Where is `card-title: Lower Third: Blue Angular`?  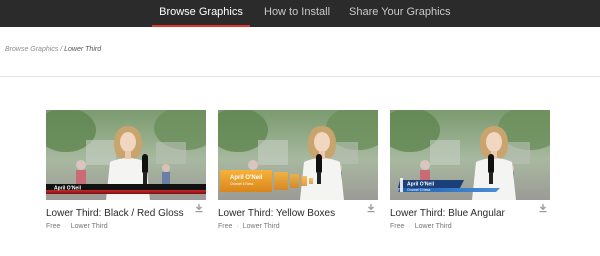 card-title: Lower Third: Blue Angular is located at coordinates (447, 213).